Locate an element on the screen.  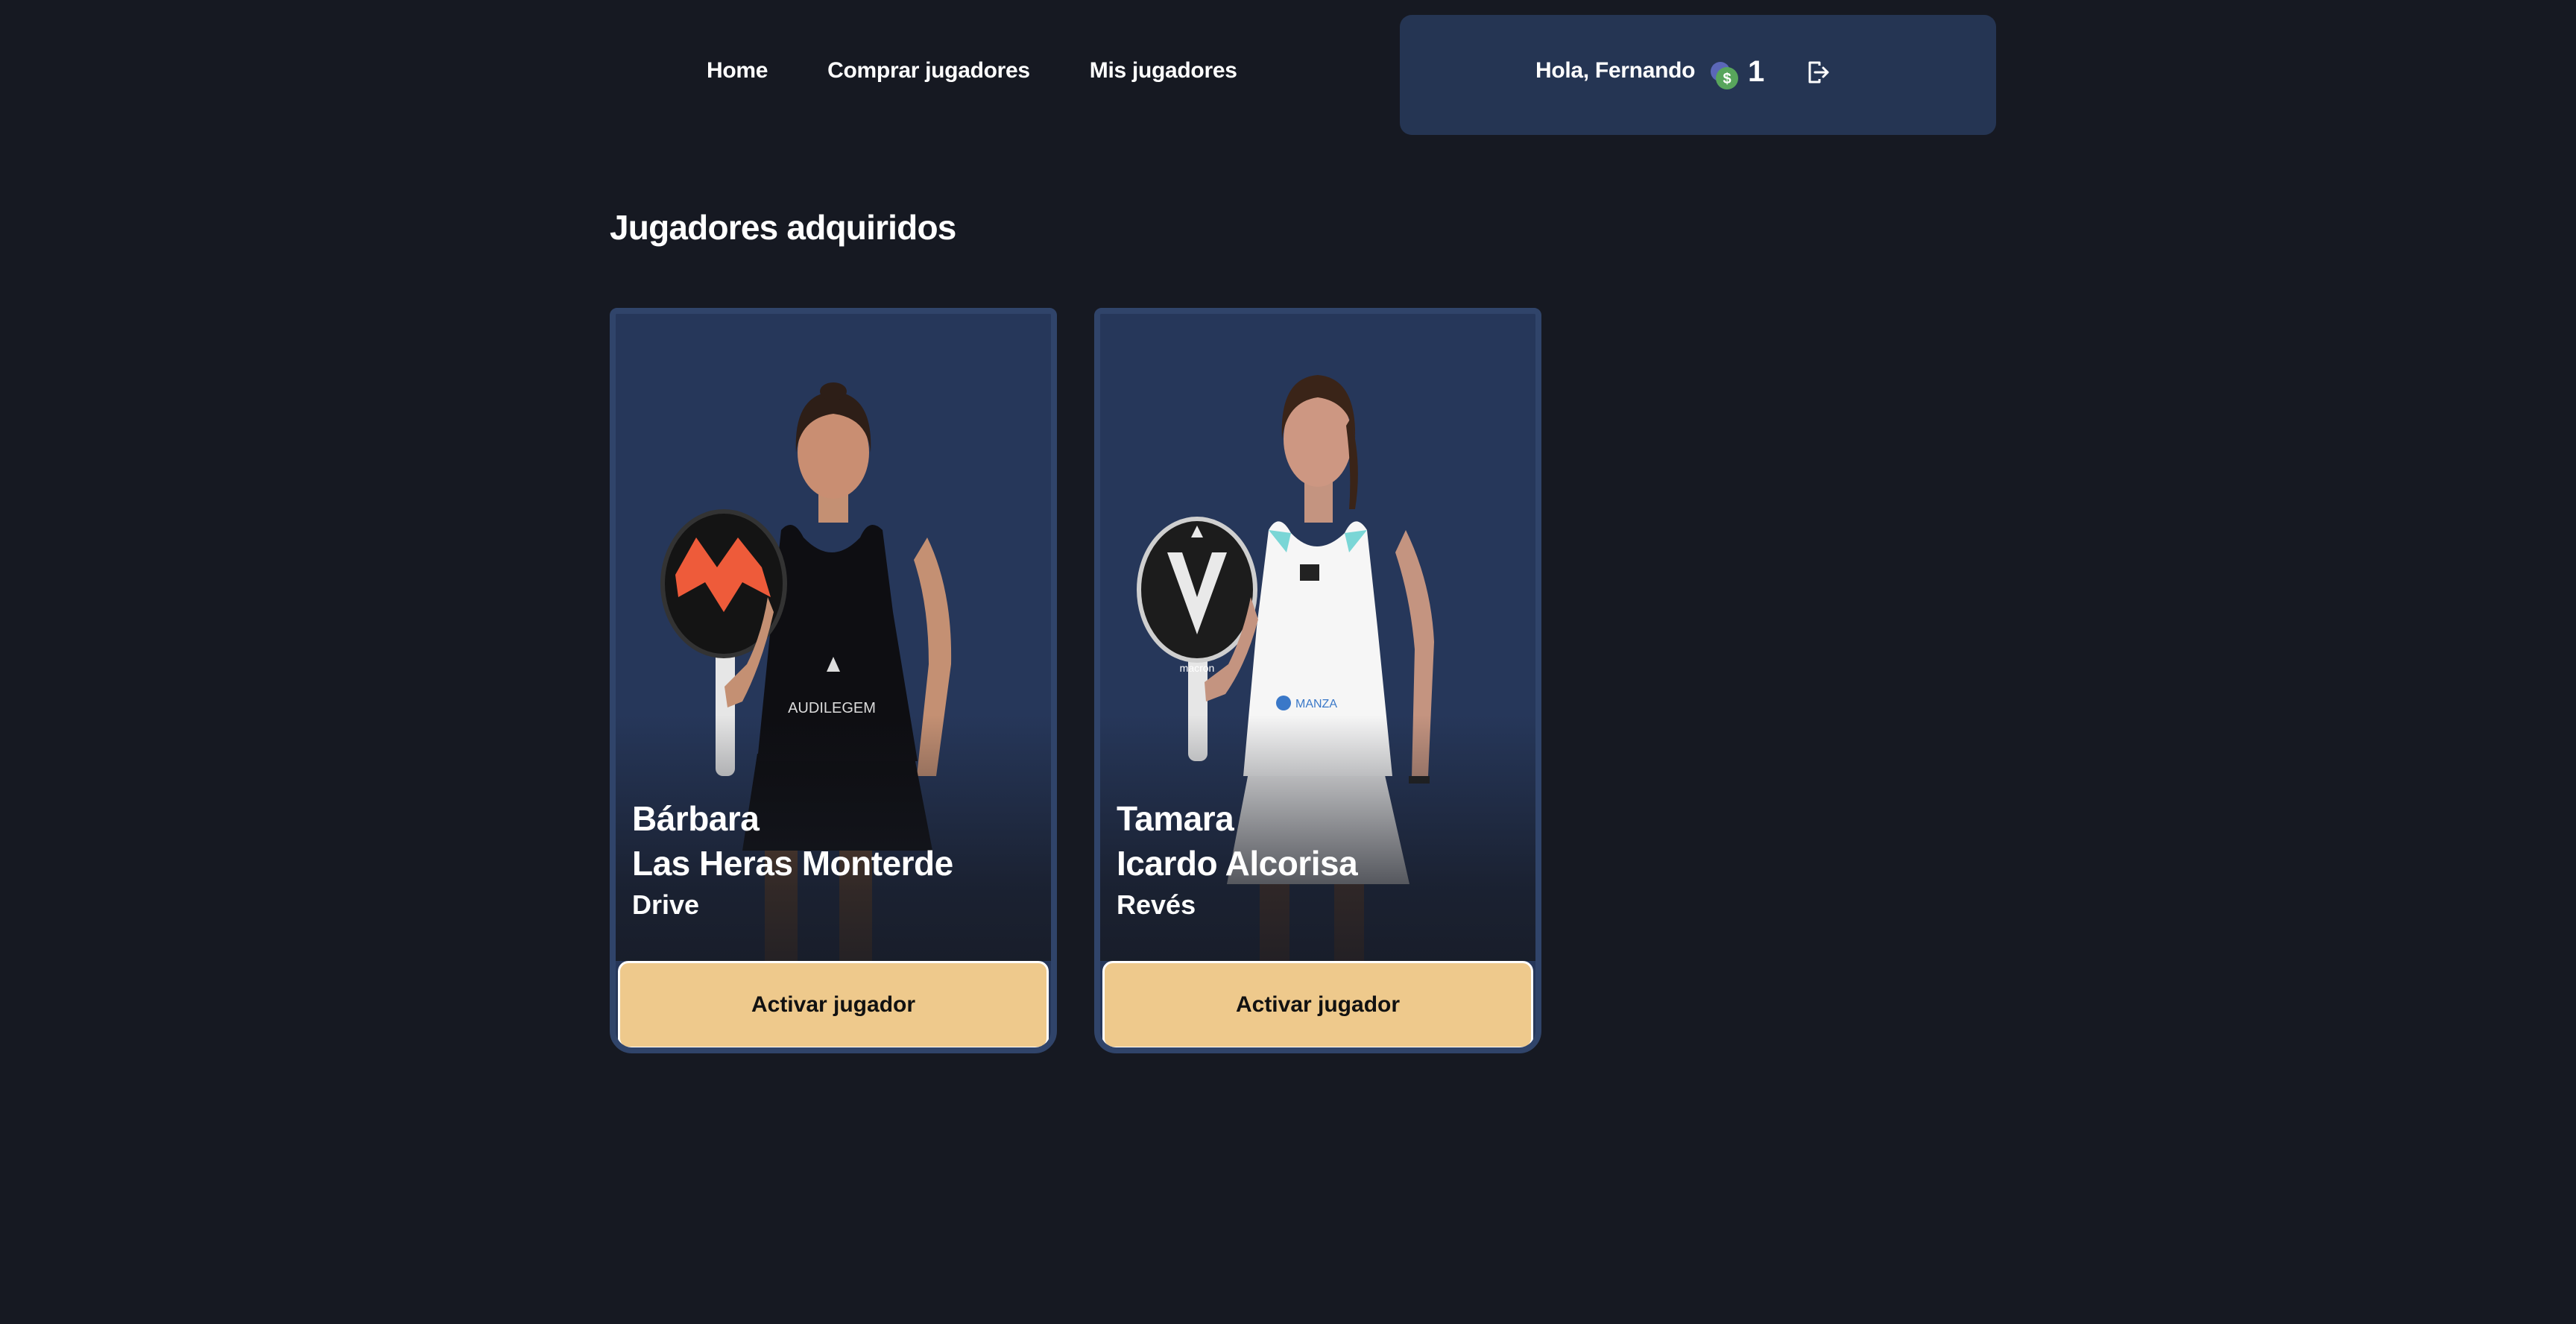
coin-dollar-icon: $ is located at coordinates (1725, 75).